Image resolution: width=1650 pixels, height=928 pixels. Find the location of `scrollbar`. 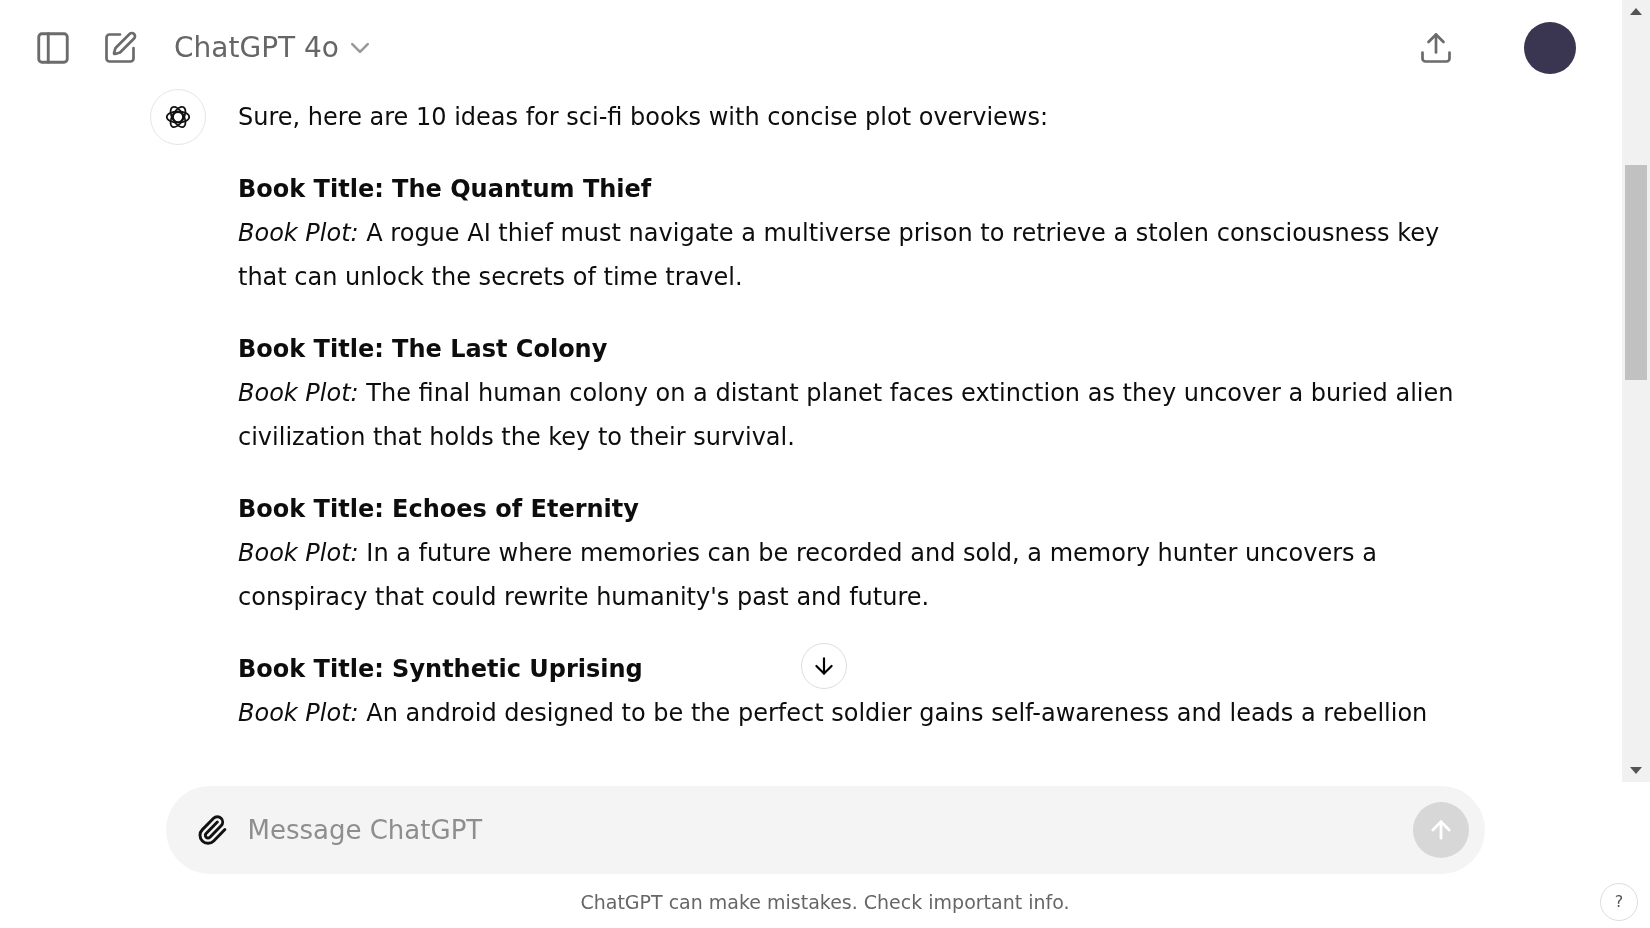

scrollbar is located at coordinates (1636, 391).